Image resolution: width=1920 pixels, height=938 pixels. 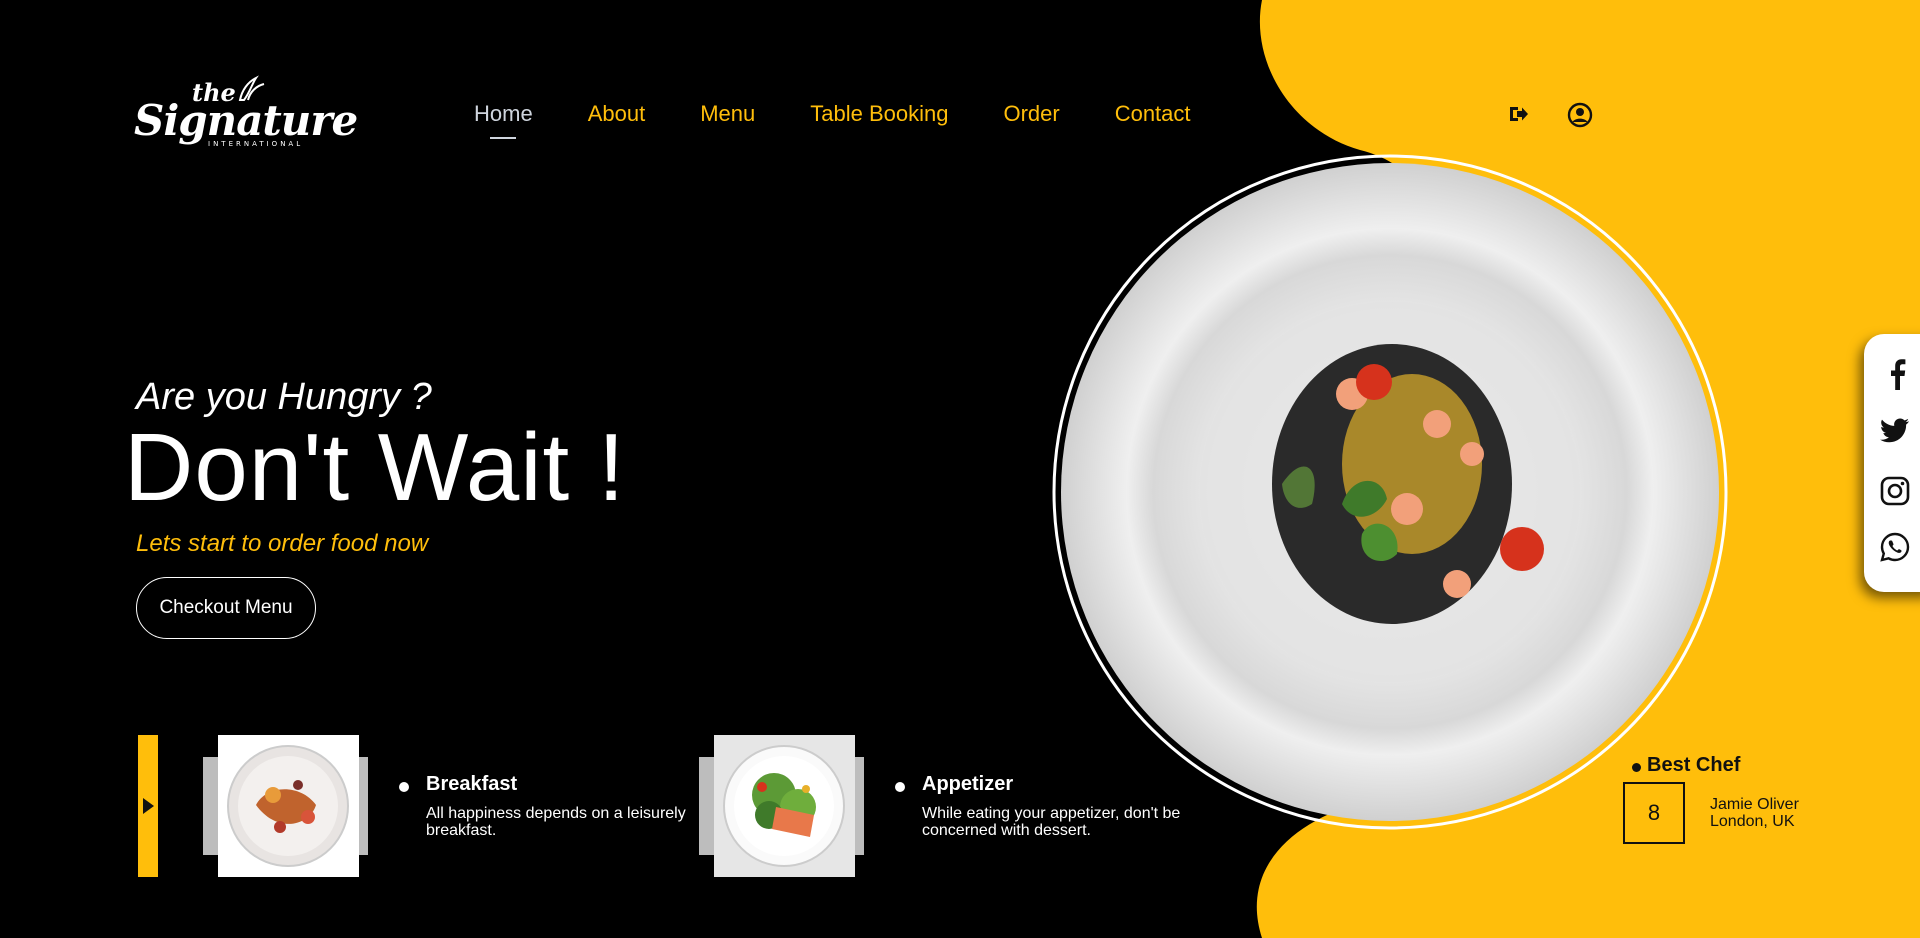 I want to click on sign-out-icon, so click(x=1518, y=114).